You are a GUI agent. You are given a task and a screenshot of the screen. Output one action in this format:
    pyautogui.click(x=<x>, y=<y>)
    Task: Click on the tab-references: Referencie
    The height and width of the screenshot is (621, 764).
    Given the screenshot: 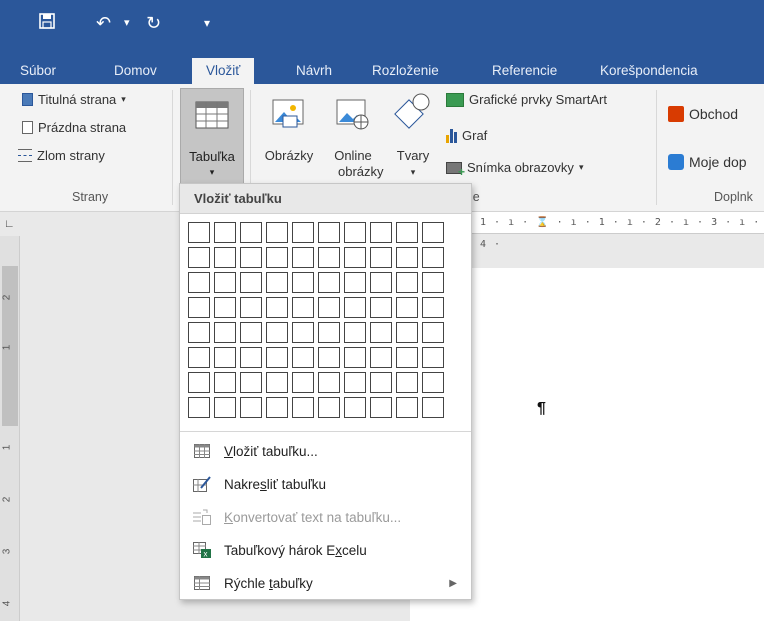 What is the action you would take?
    pyautogui.click(x=524, y=71)
    